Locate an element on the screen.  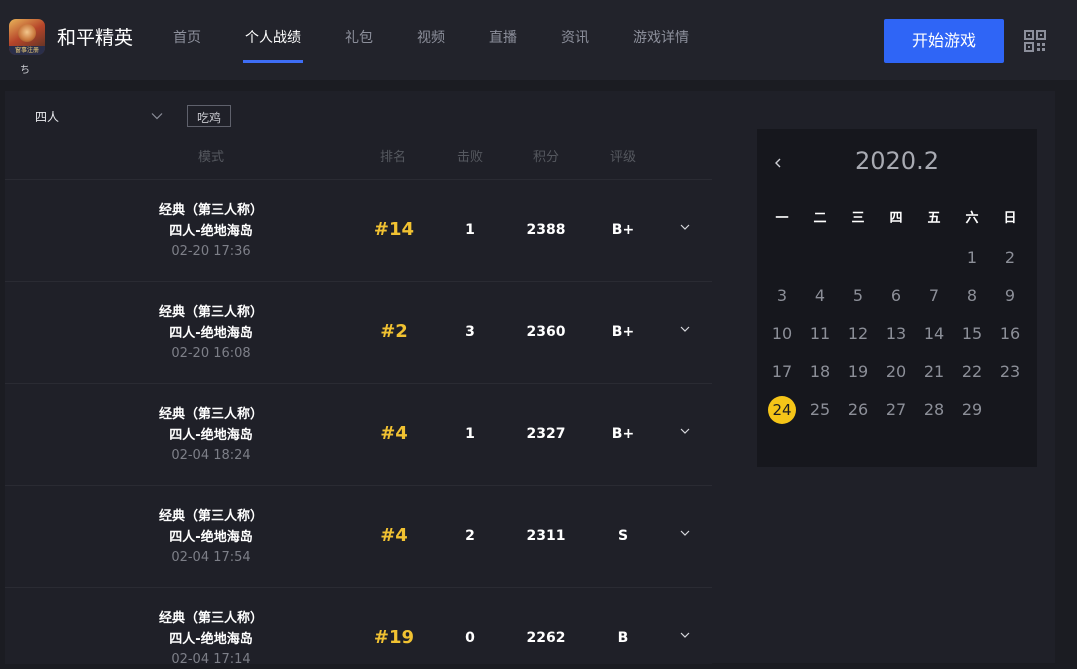
row-grade: B is located at coordinates (623, 638).